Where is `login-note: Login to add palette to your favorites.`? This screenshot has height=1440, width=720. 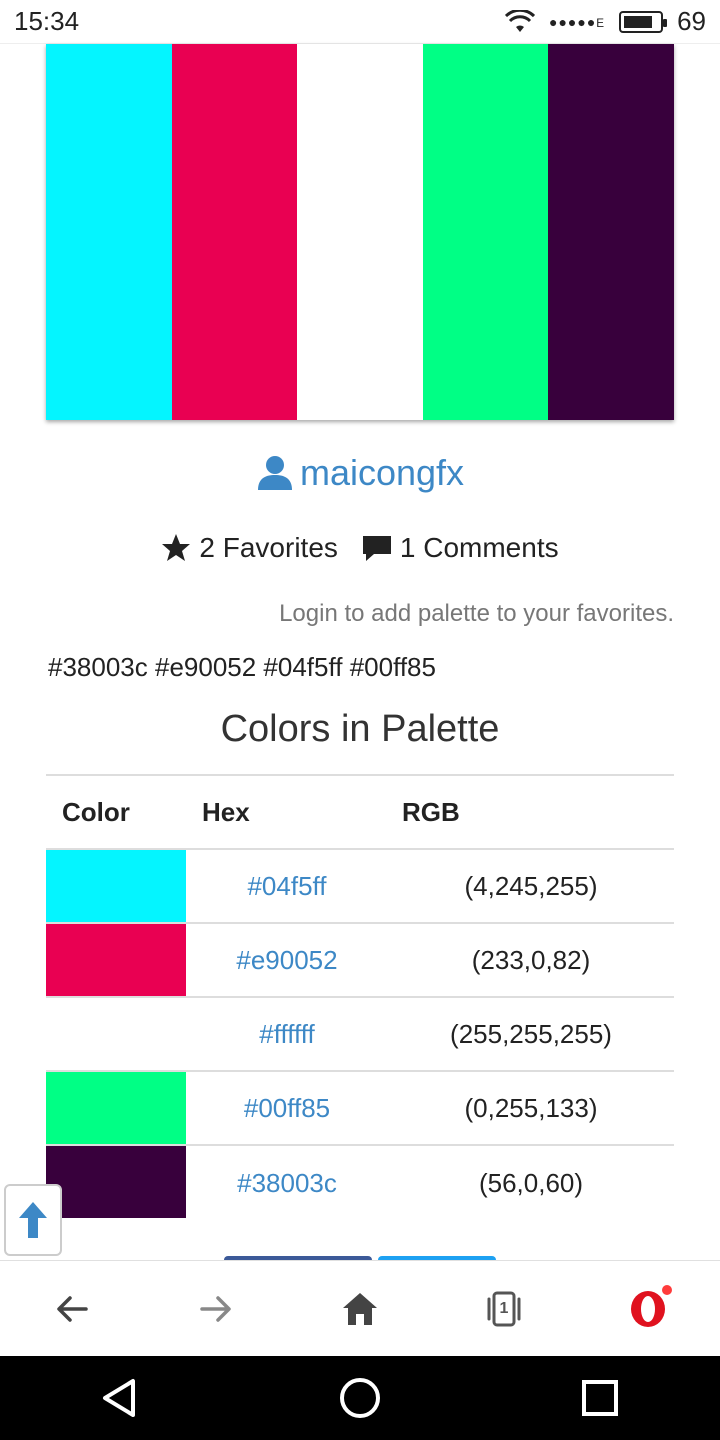 login-note: Login to add palette to your favorites. is located at coordinates (476, 614).